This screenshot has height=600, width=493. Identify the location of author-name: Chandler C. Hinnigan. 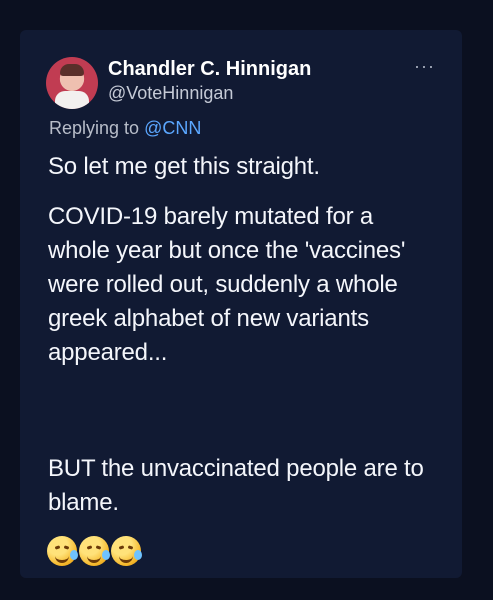
(209, 69).